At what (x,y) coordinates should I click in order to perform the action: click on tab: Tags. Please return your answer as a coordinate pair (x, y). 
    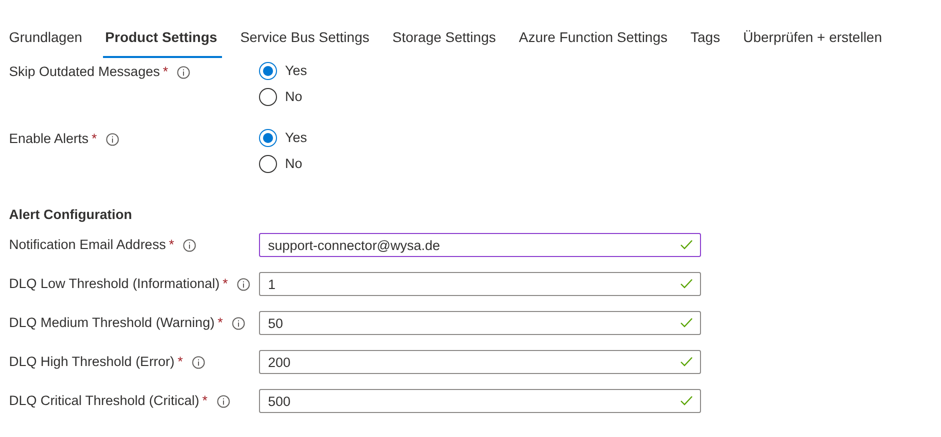
    Looking at the image, I should click on (707, 39).